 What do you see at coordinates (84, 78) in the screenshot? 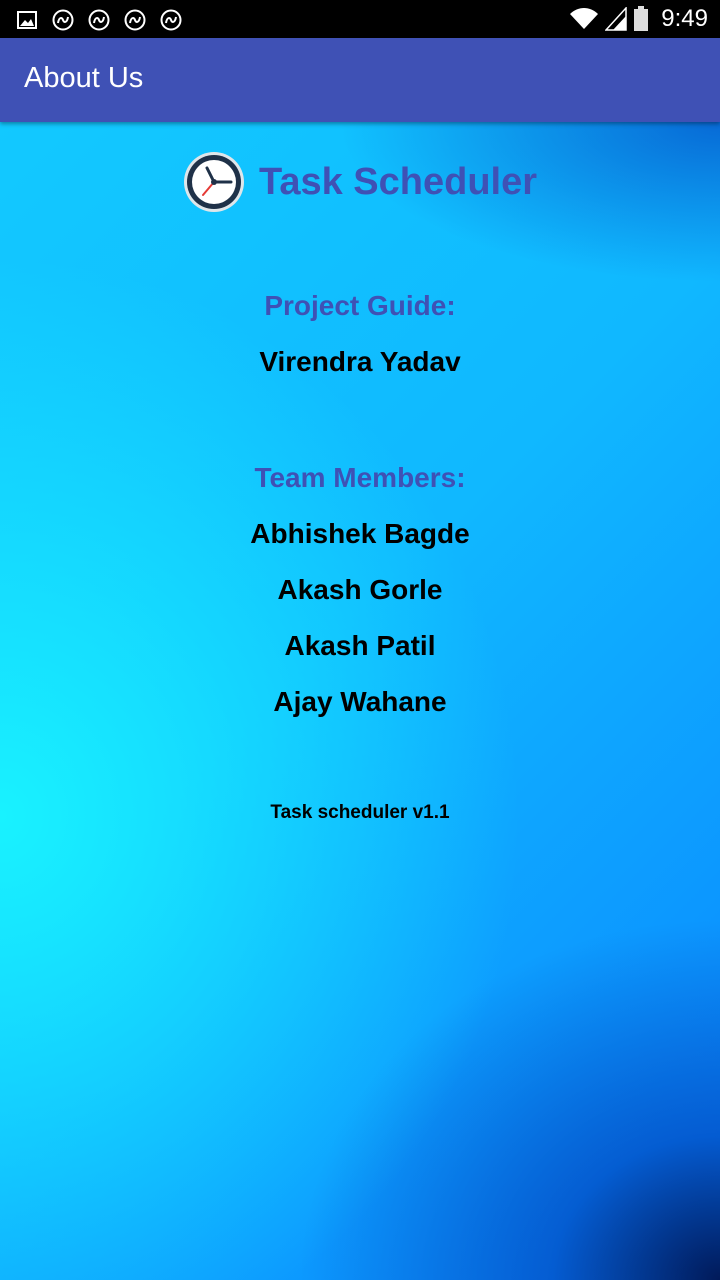
I see `page-title: About Us` at bounding box center [84, 78].